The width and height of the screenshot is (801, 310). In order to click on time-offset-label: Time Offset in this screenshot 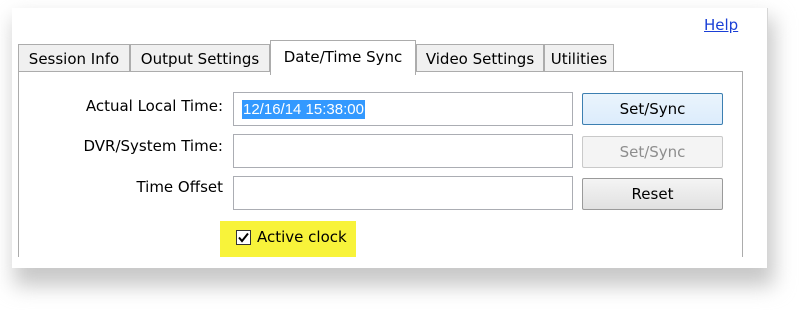, I will do `click(179, 187)`.